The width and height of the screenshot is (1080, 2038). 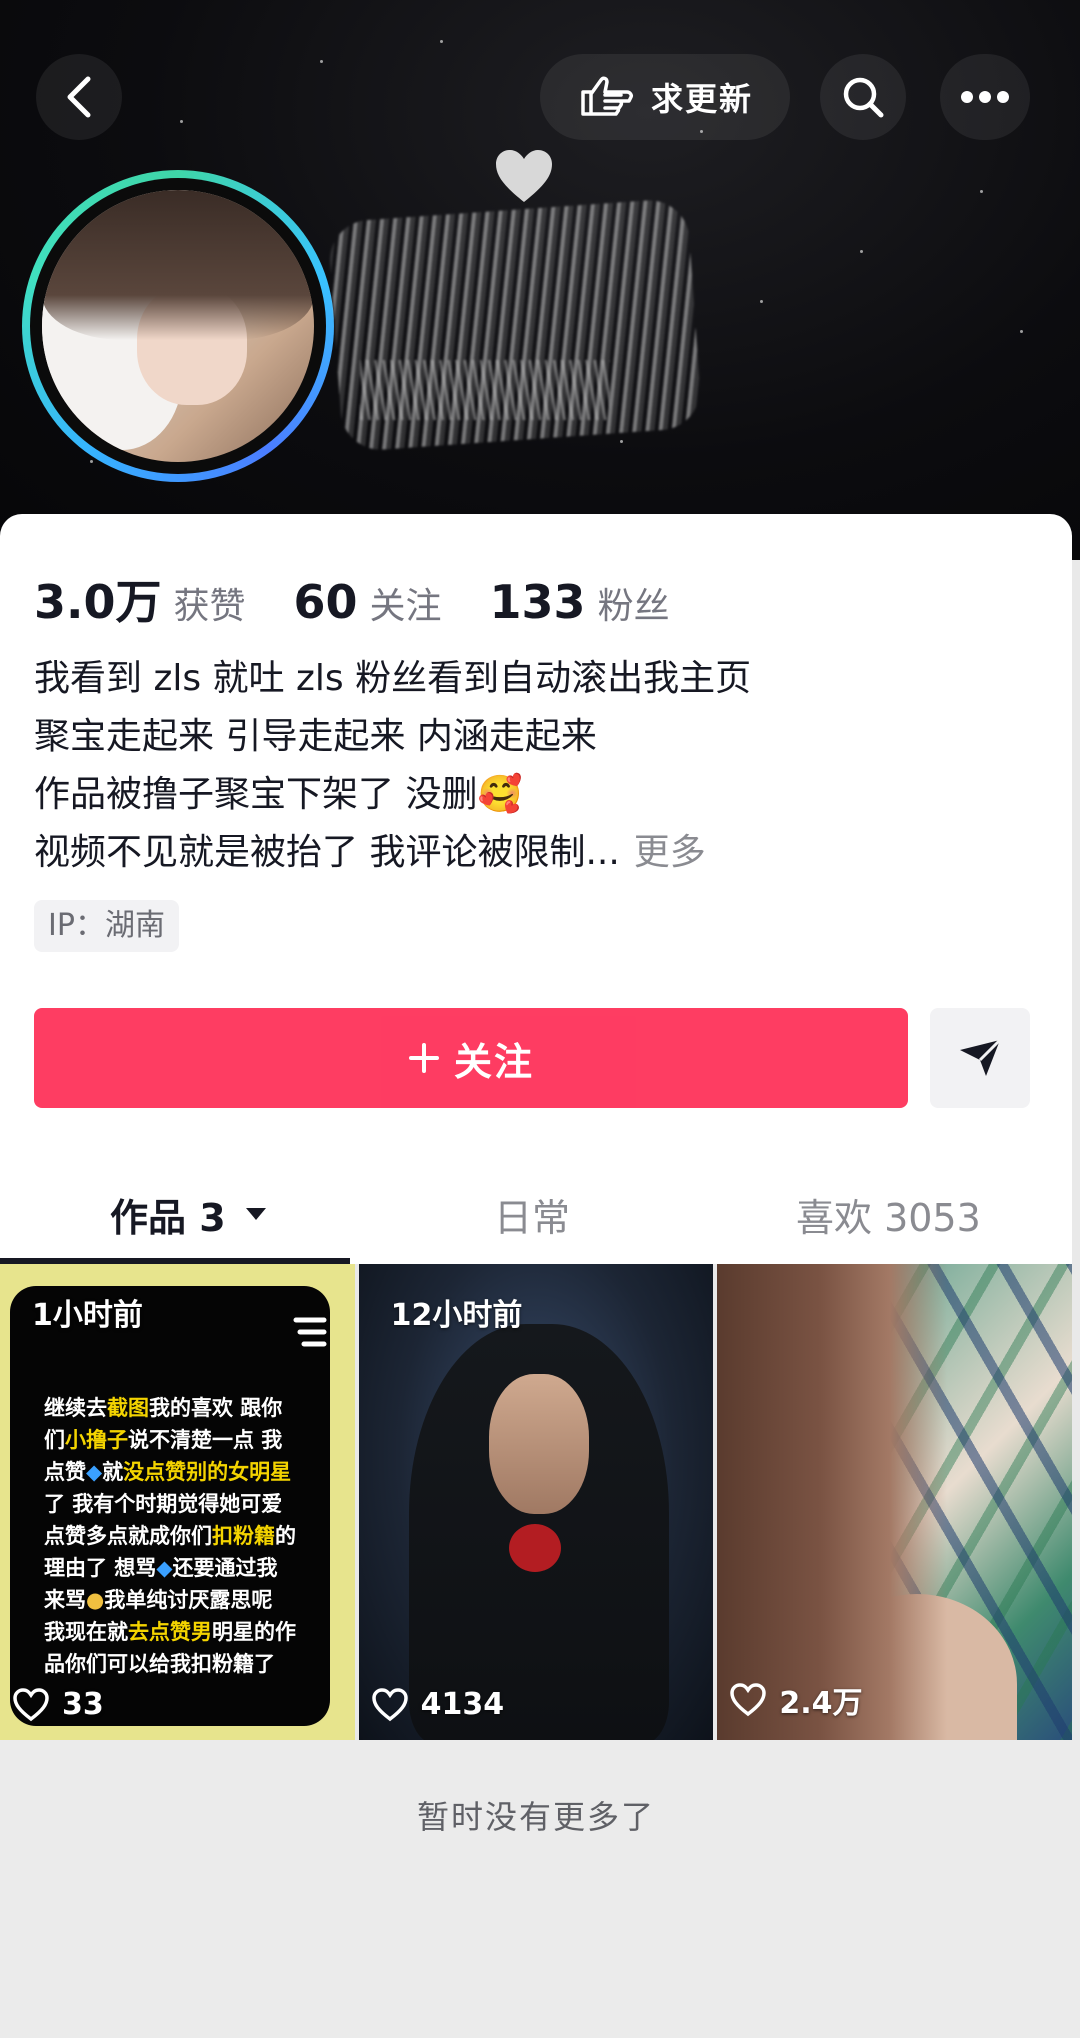 I want to click on note-text: 就, so click(x=113, y=1472).